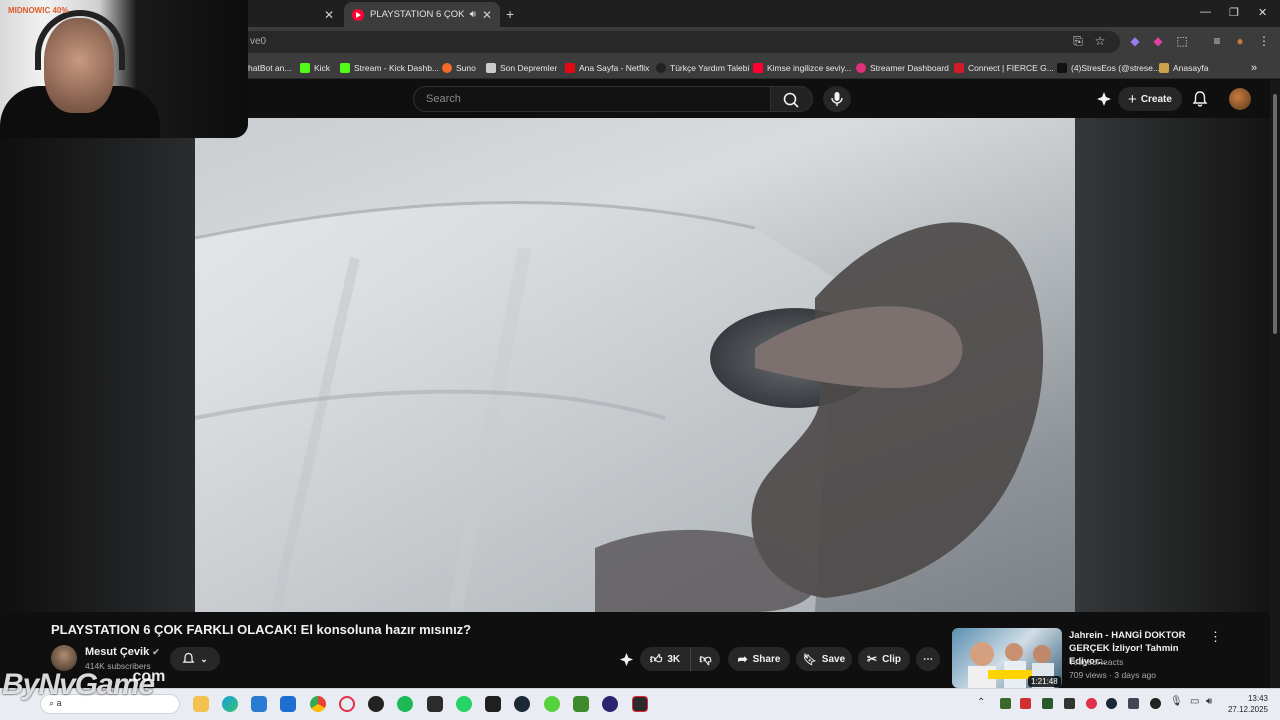 The width and height of the screenshot is (1280, 720). What do you see at coordinates (1183, 68) in the screenshot?
I see `bookmark-item: Anasayfa` at bounding box center [1183, 68].